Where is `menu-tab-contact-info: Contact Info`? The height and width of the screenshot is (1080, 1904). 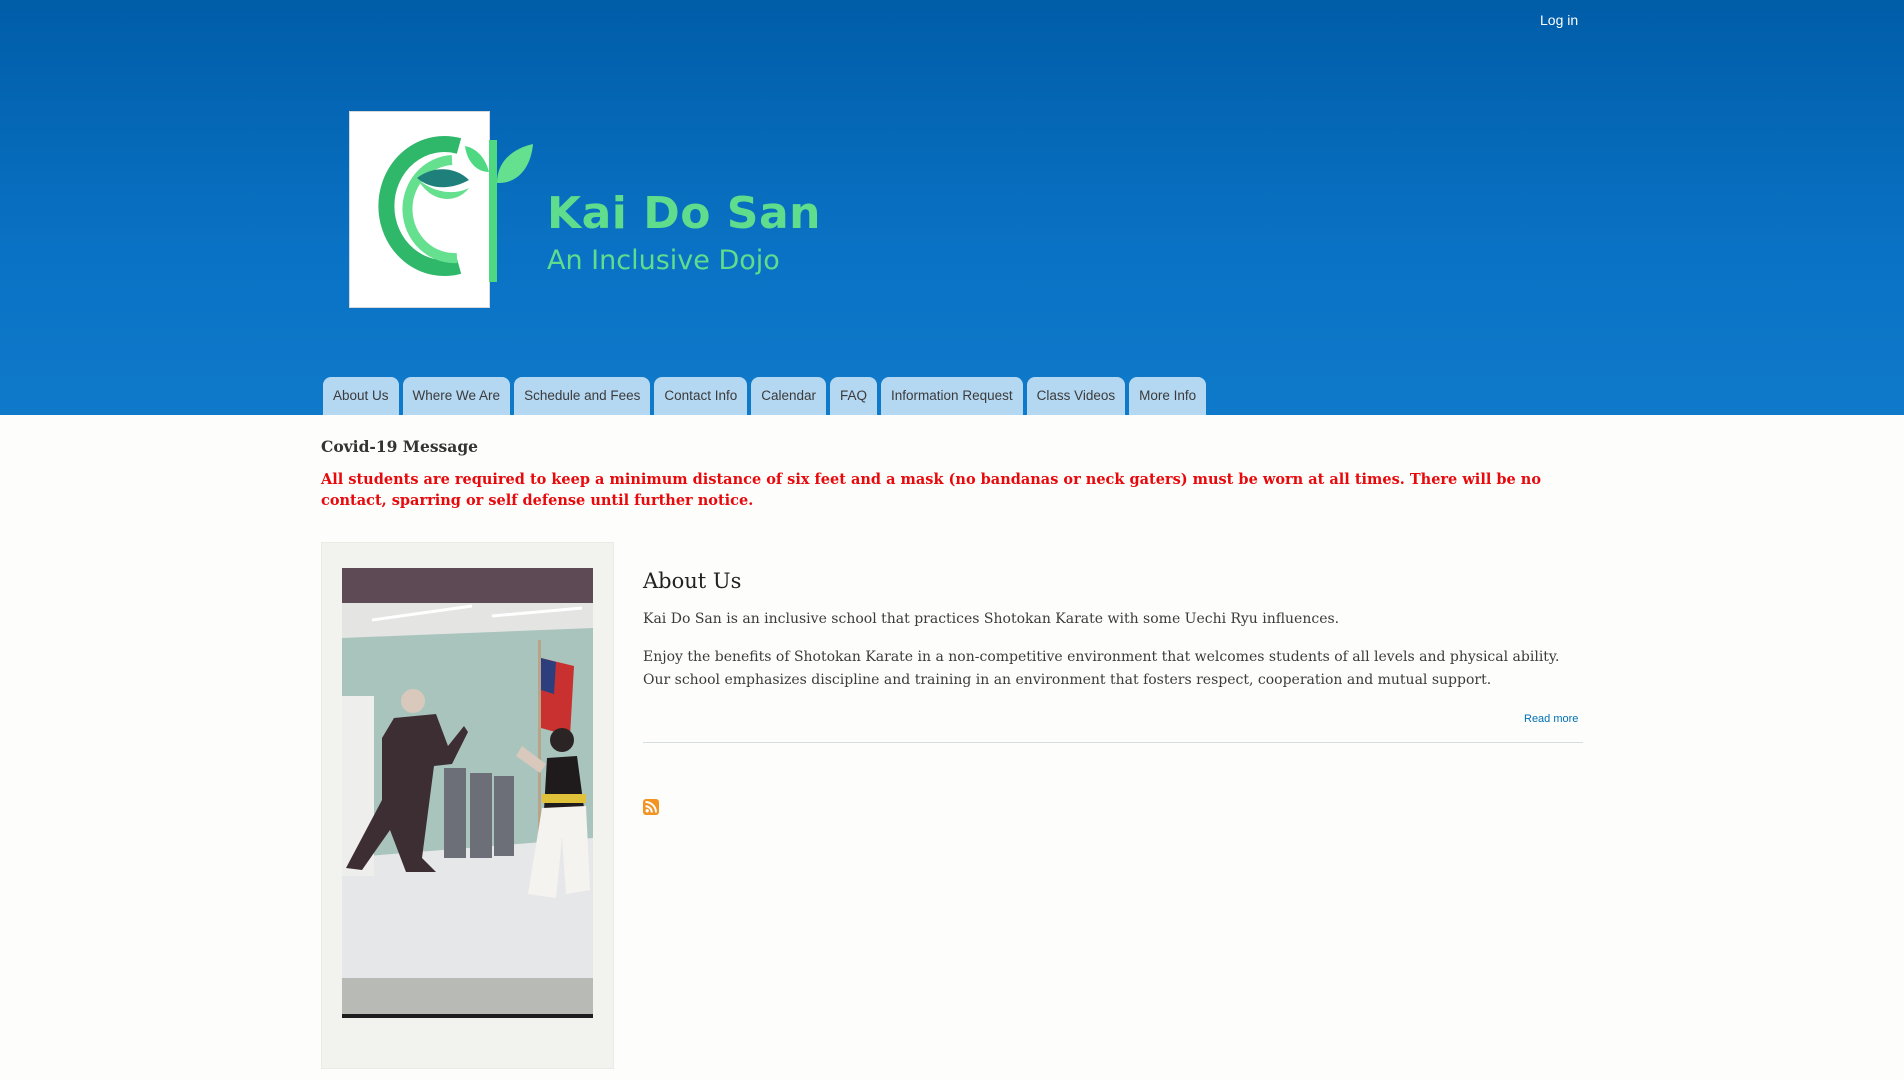
menu-tab-contact-info: Contact Info is located at coordinates (701, 396).